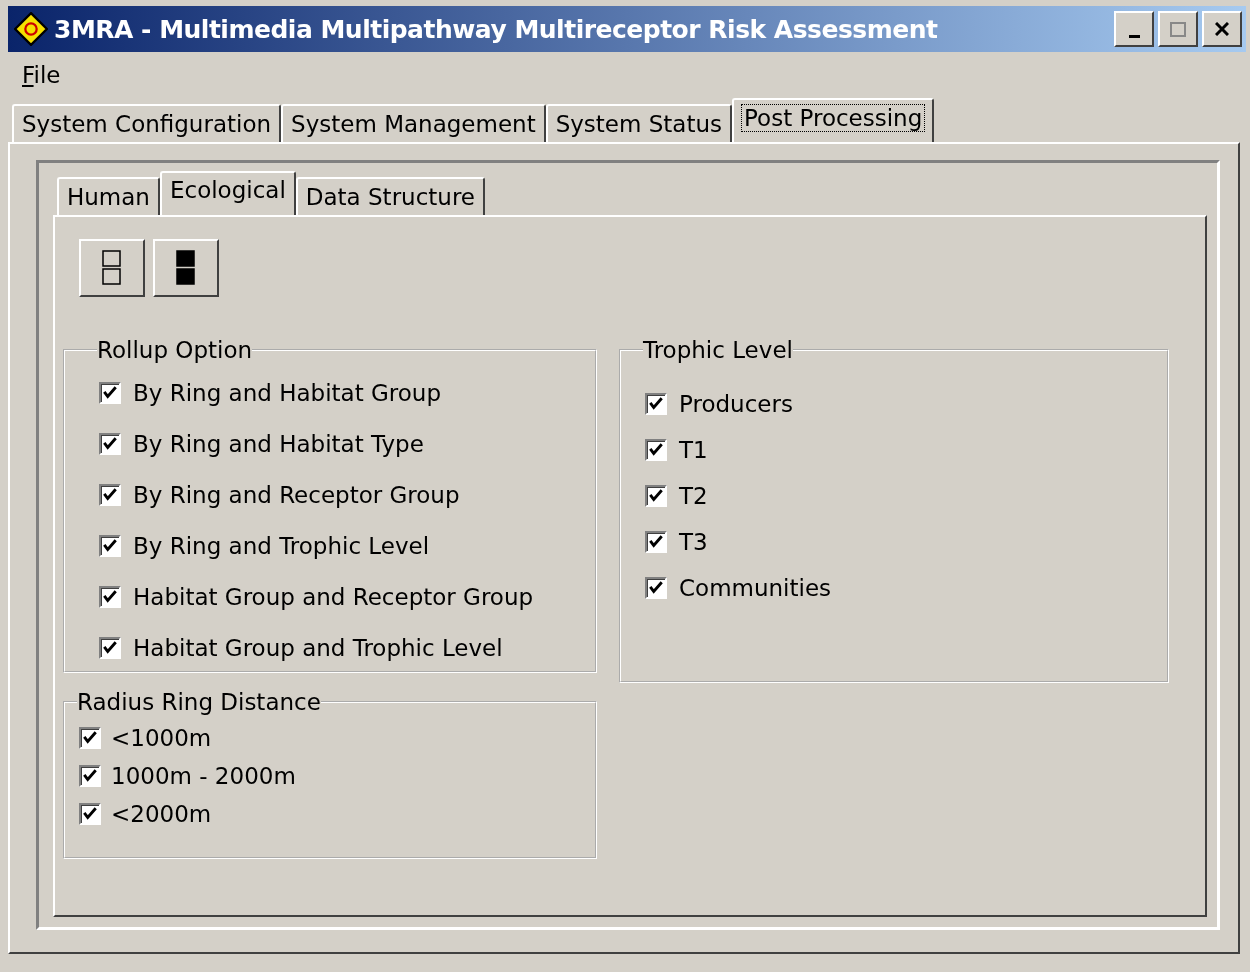 The width and height of the screenshot is (1250, 972). Describe the element at coordinates (281, 545) in the screenshot. I see `checkbox-label: By Ring and Trophic Level` at that location.